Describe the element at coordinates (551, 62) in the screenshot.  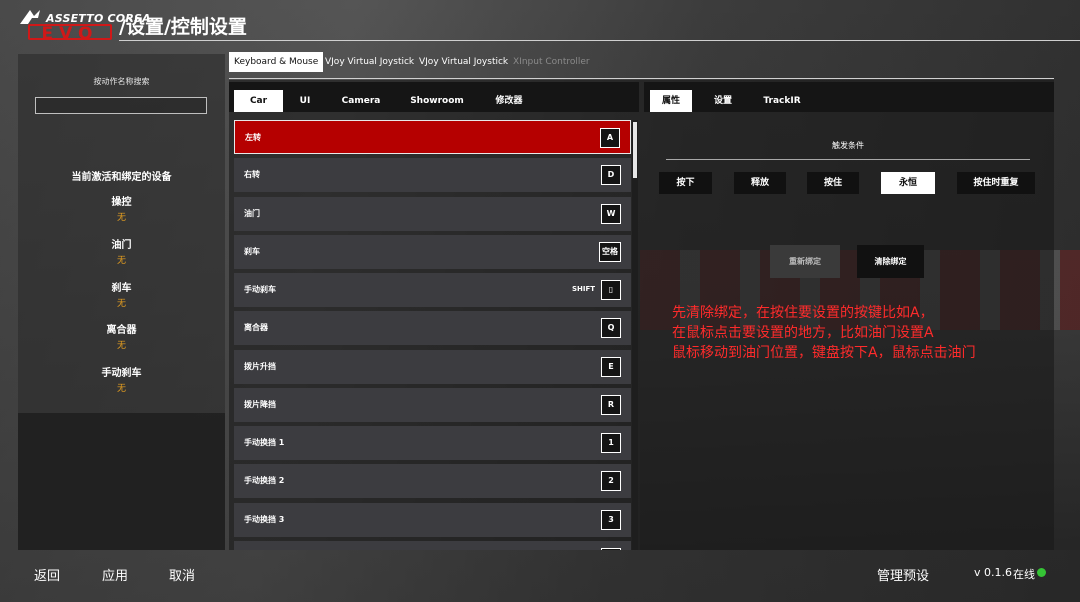
I see `tab-xinput: XInput Controller` at that location.